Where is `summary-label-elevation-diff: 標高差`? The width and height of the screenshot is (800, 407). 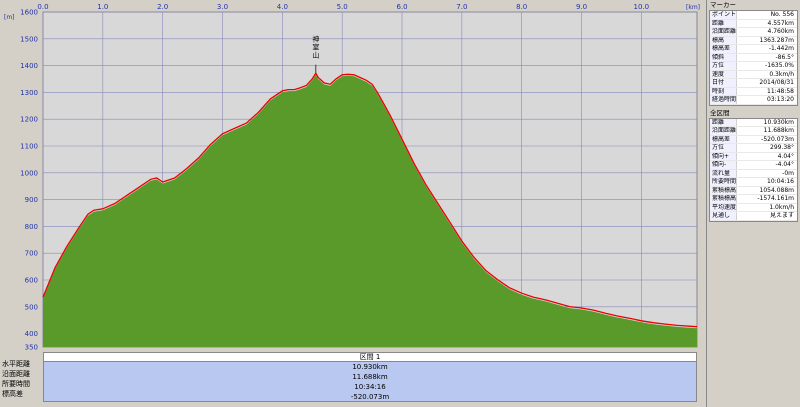 summary-label-elevation-diff: 標高差 is located at coordinates (12, 394).